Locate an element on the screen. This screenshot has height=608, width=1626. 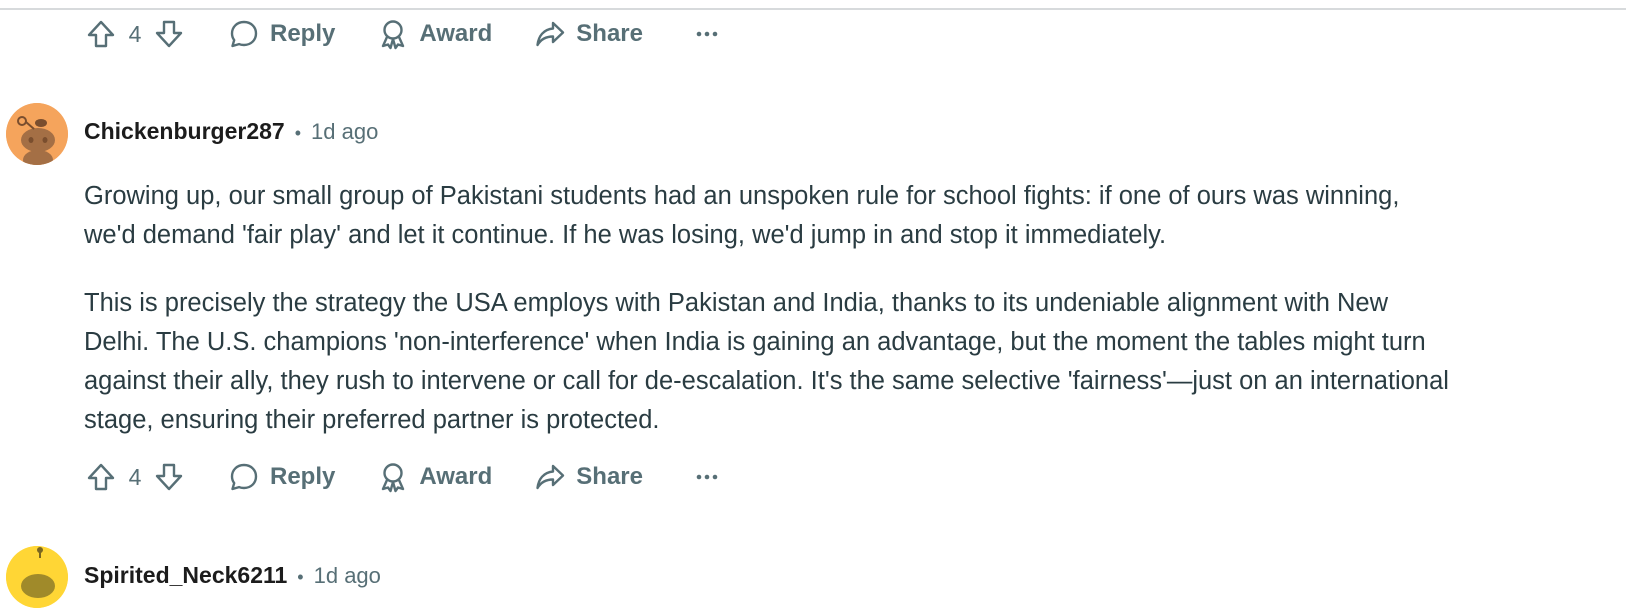
comment-author: Spirited_Neck6211 is located at coordinates (185, 575).